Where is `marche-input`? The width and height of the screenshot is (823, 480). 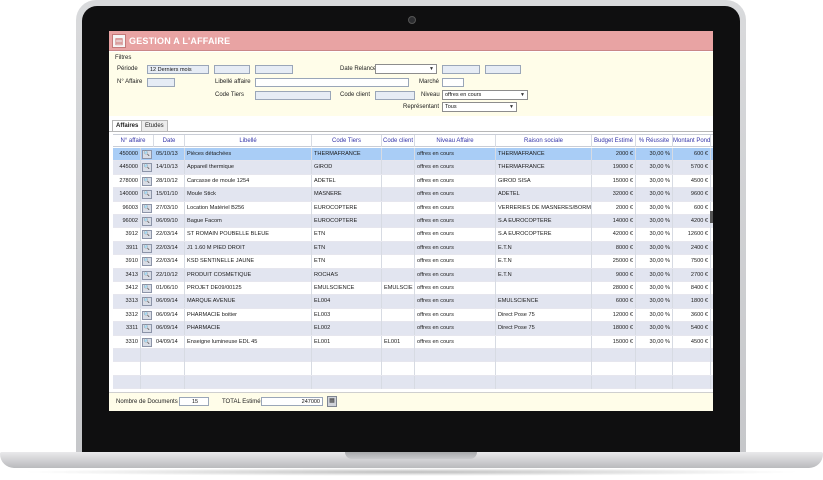
marche-input is located at coordinates (453, 82).